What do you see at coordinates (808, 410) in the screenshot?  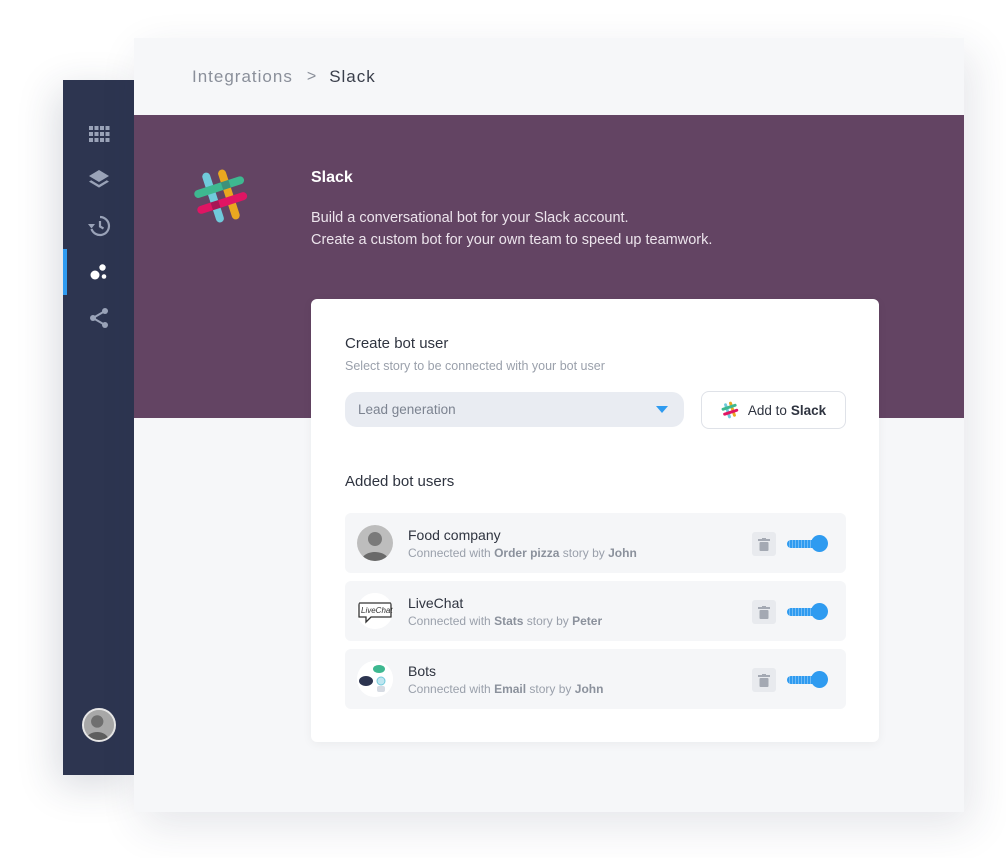 I see `add-button-bold: Slack` at bounding box center [808, 410].